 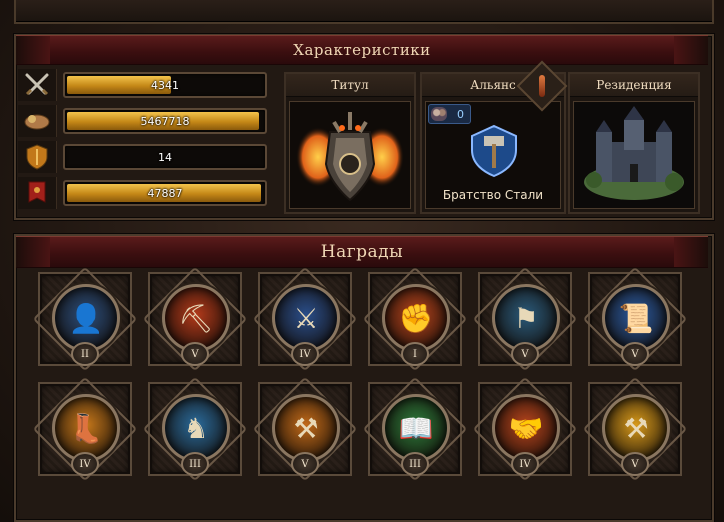 I want to click on characteristics-banner: Характеристики, so click(x=362, y=50).